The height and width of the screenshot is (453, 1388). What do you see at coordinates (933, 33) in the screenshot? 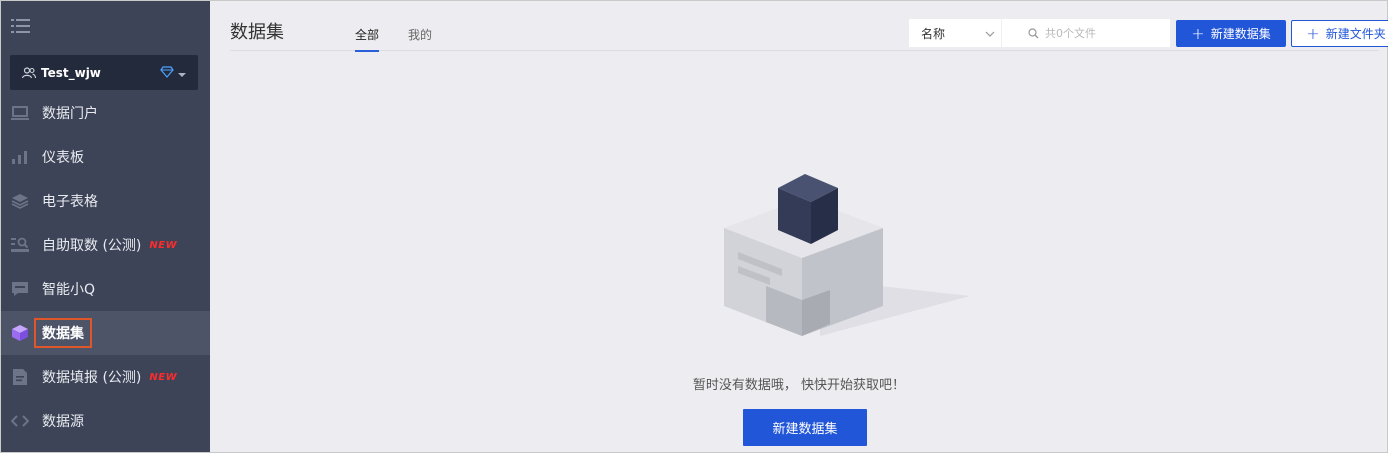
I see `sort-value: 名称` at bounding box center [933, 33].